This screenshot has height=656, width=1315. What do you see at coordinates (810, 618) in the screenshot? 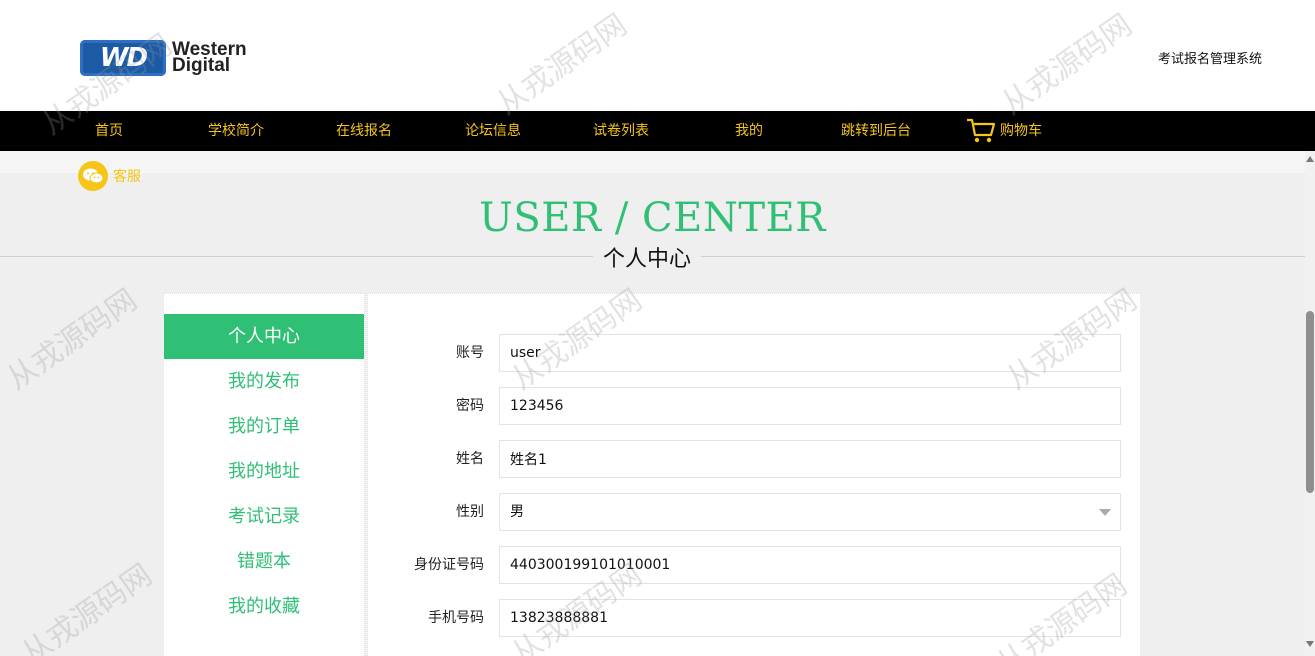
I see `phone-input` at bounding box center [810, 618].